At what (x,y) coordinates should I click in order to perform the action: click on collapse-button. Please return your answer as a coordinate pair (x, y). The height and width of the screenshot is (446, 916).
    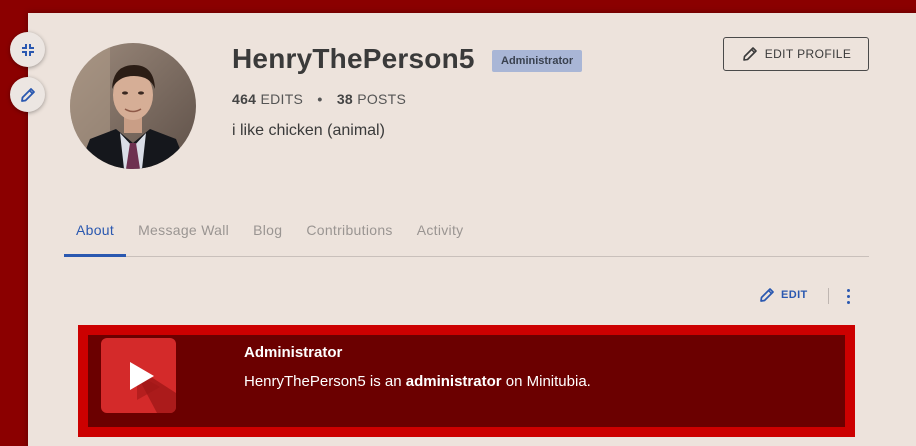
    Looking at the image, I should click on (27, 49).